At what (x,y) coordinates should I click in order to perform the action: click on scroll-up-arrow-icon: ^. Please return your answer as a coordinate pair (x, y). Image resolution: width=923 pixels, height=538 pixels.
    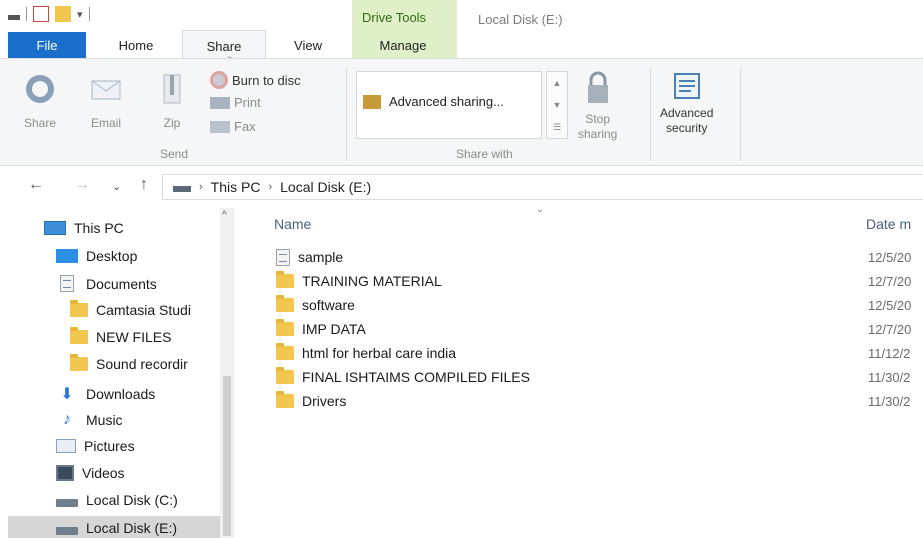
    Looking at the image, I should click on (224, 215).